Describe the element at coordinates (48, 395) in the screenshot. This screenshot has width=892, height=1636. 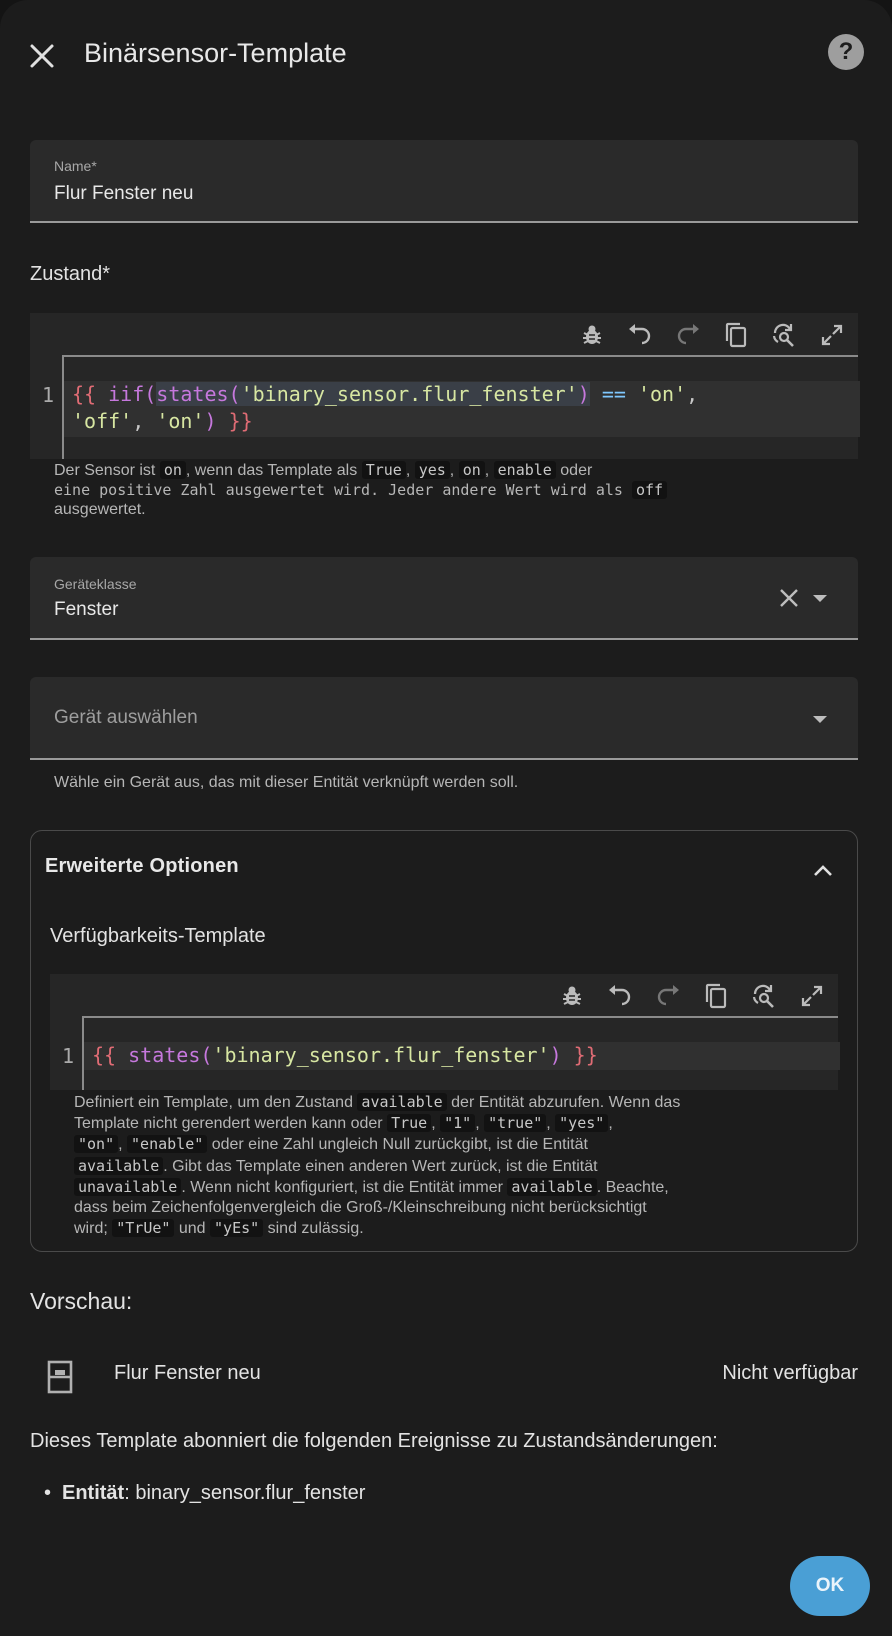
I see `state-line-number: 1` at that location.